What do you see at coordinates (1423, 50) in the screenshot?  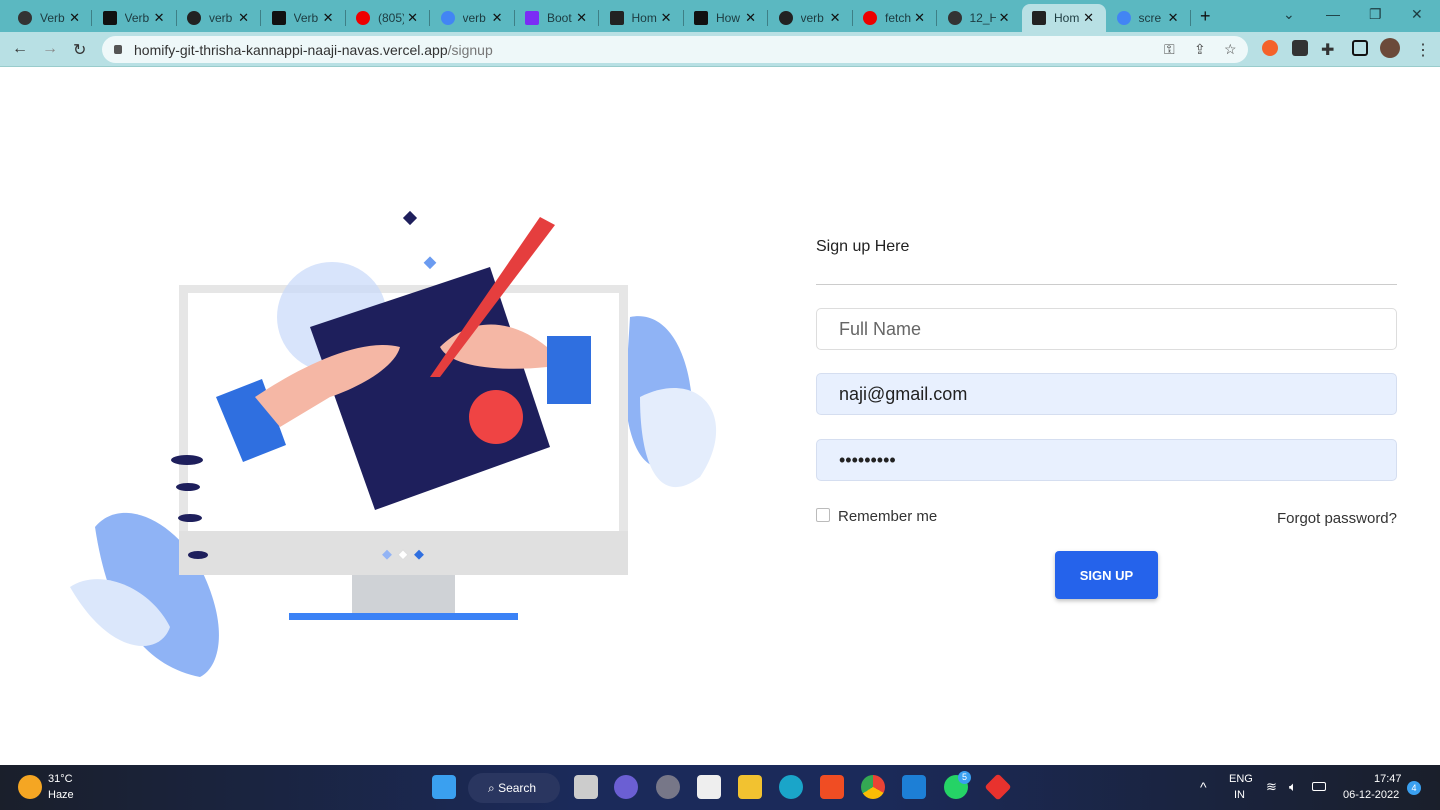 I see `menu-icon: ⋮` at bounding box center [1423, 50].